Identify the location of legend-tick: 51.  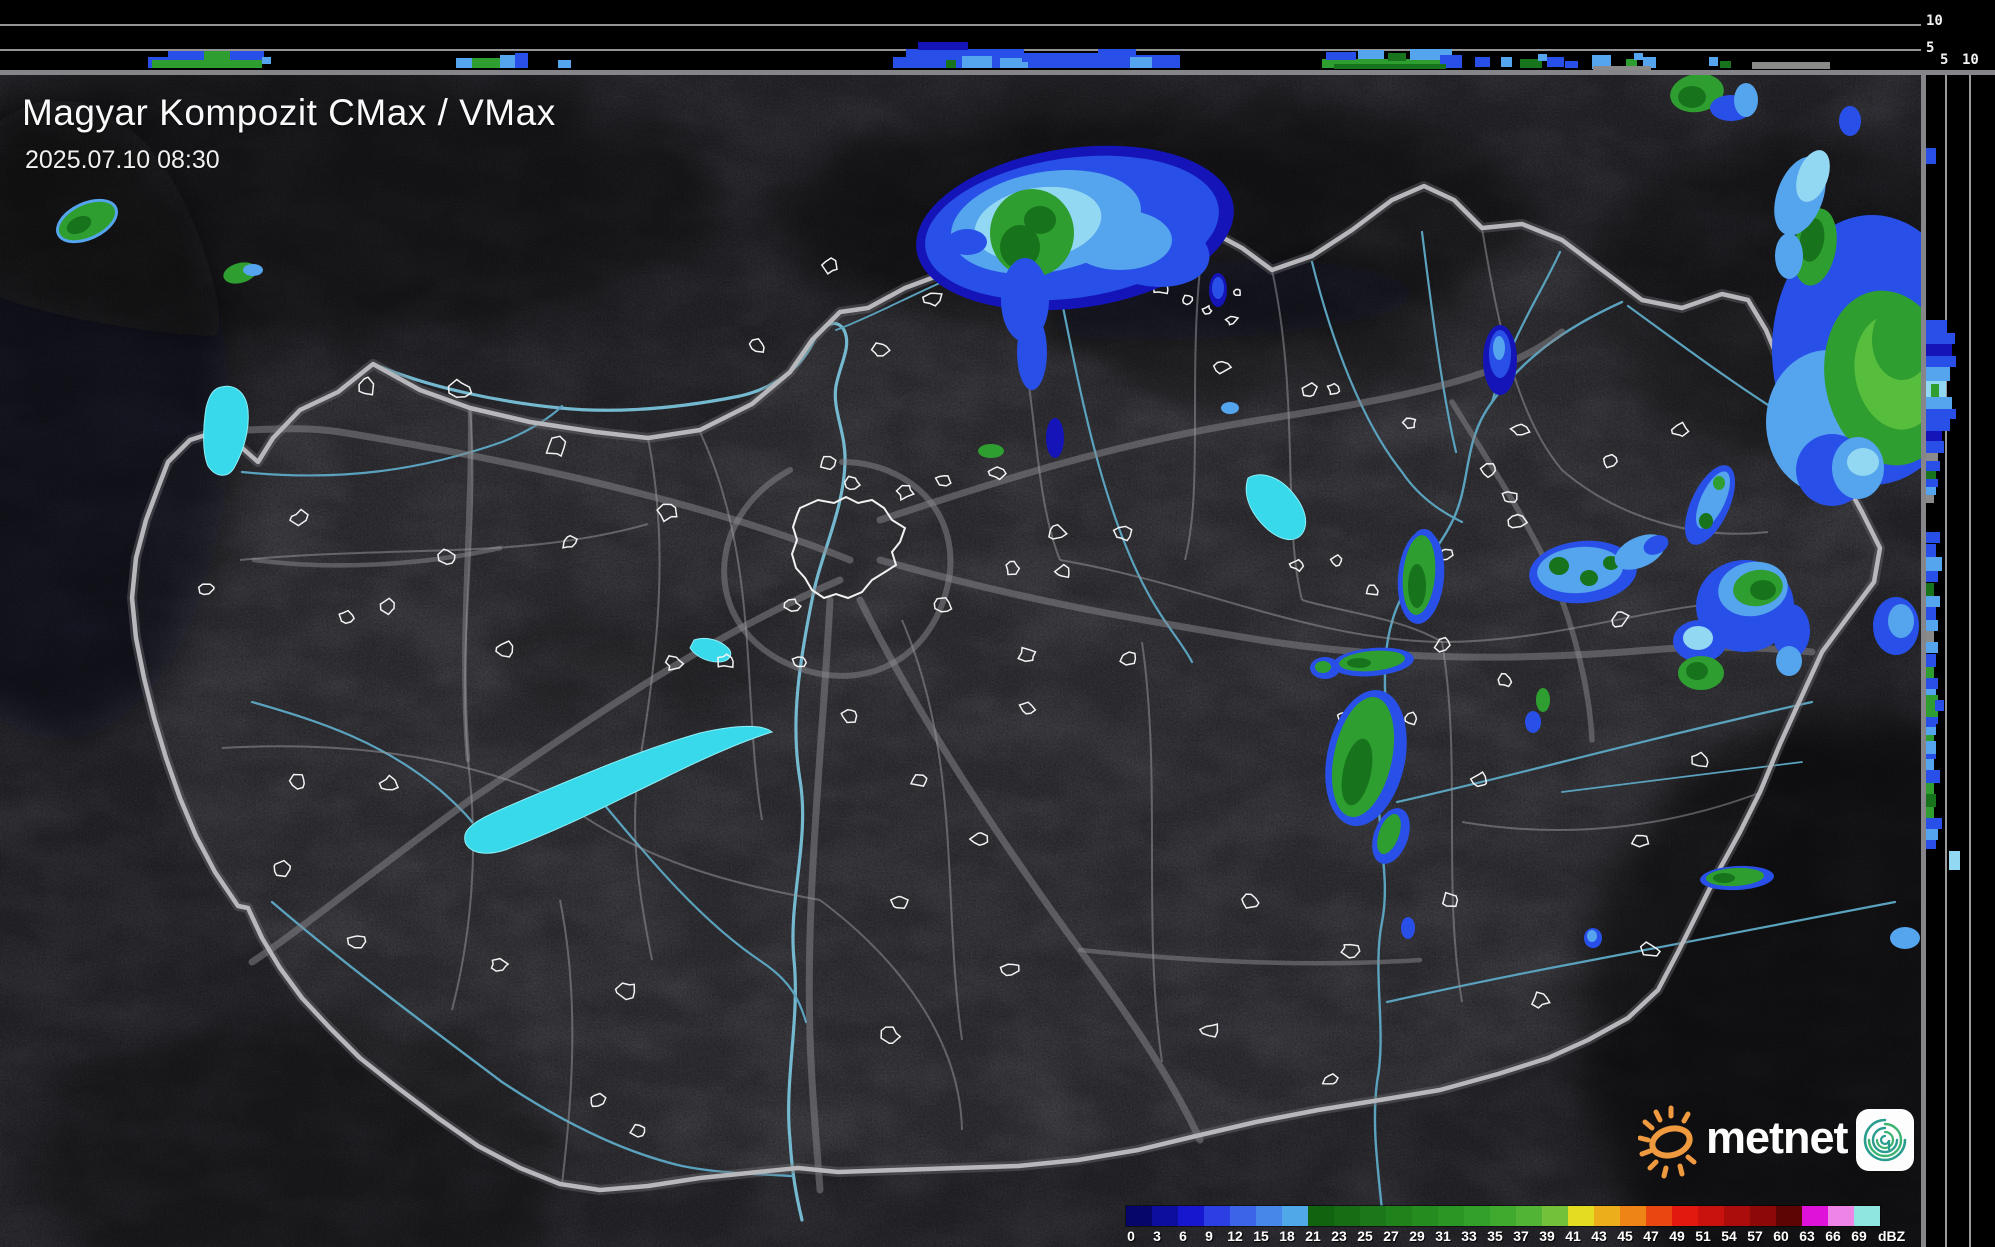
(1703, 1236).